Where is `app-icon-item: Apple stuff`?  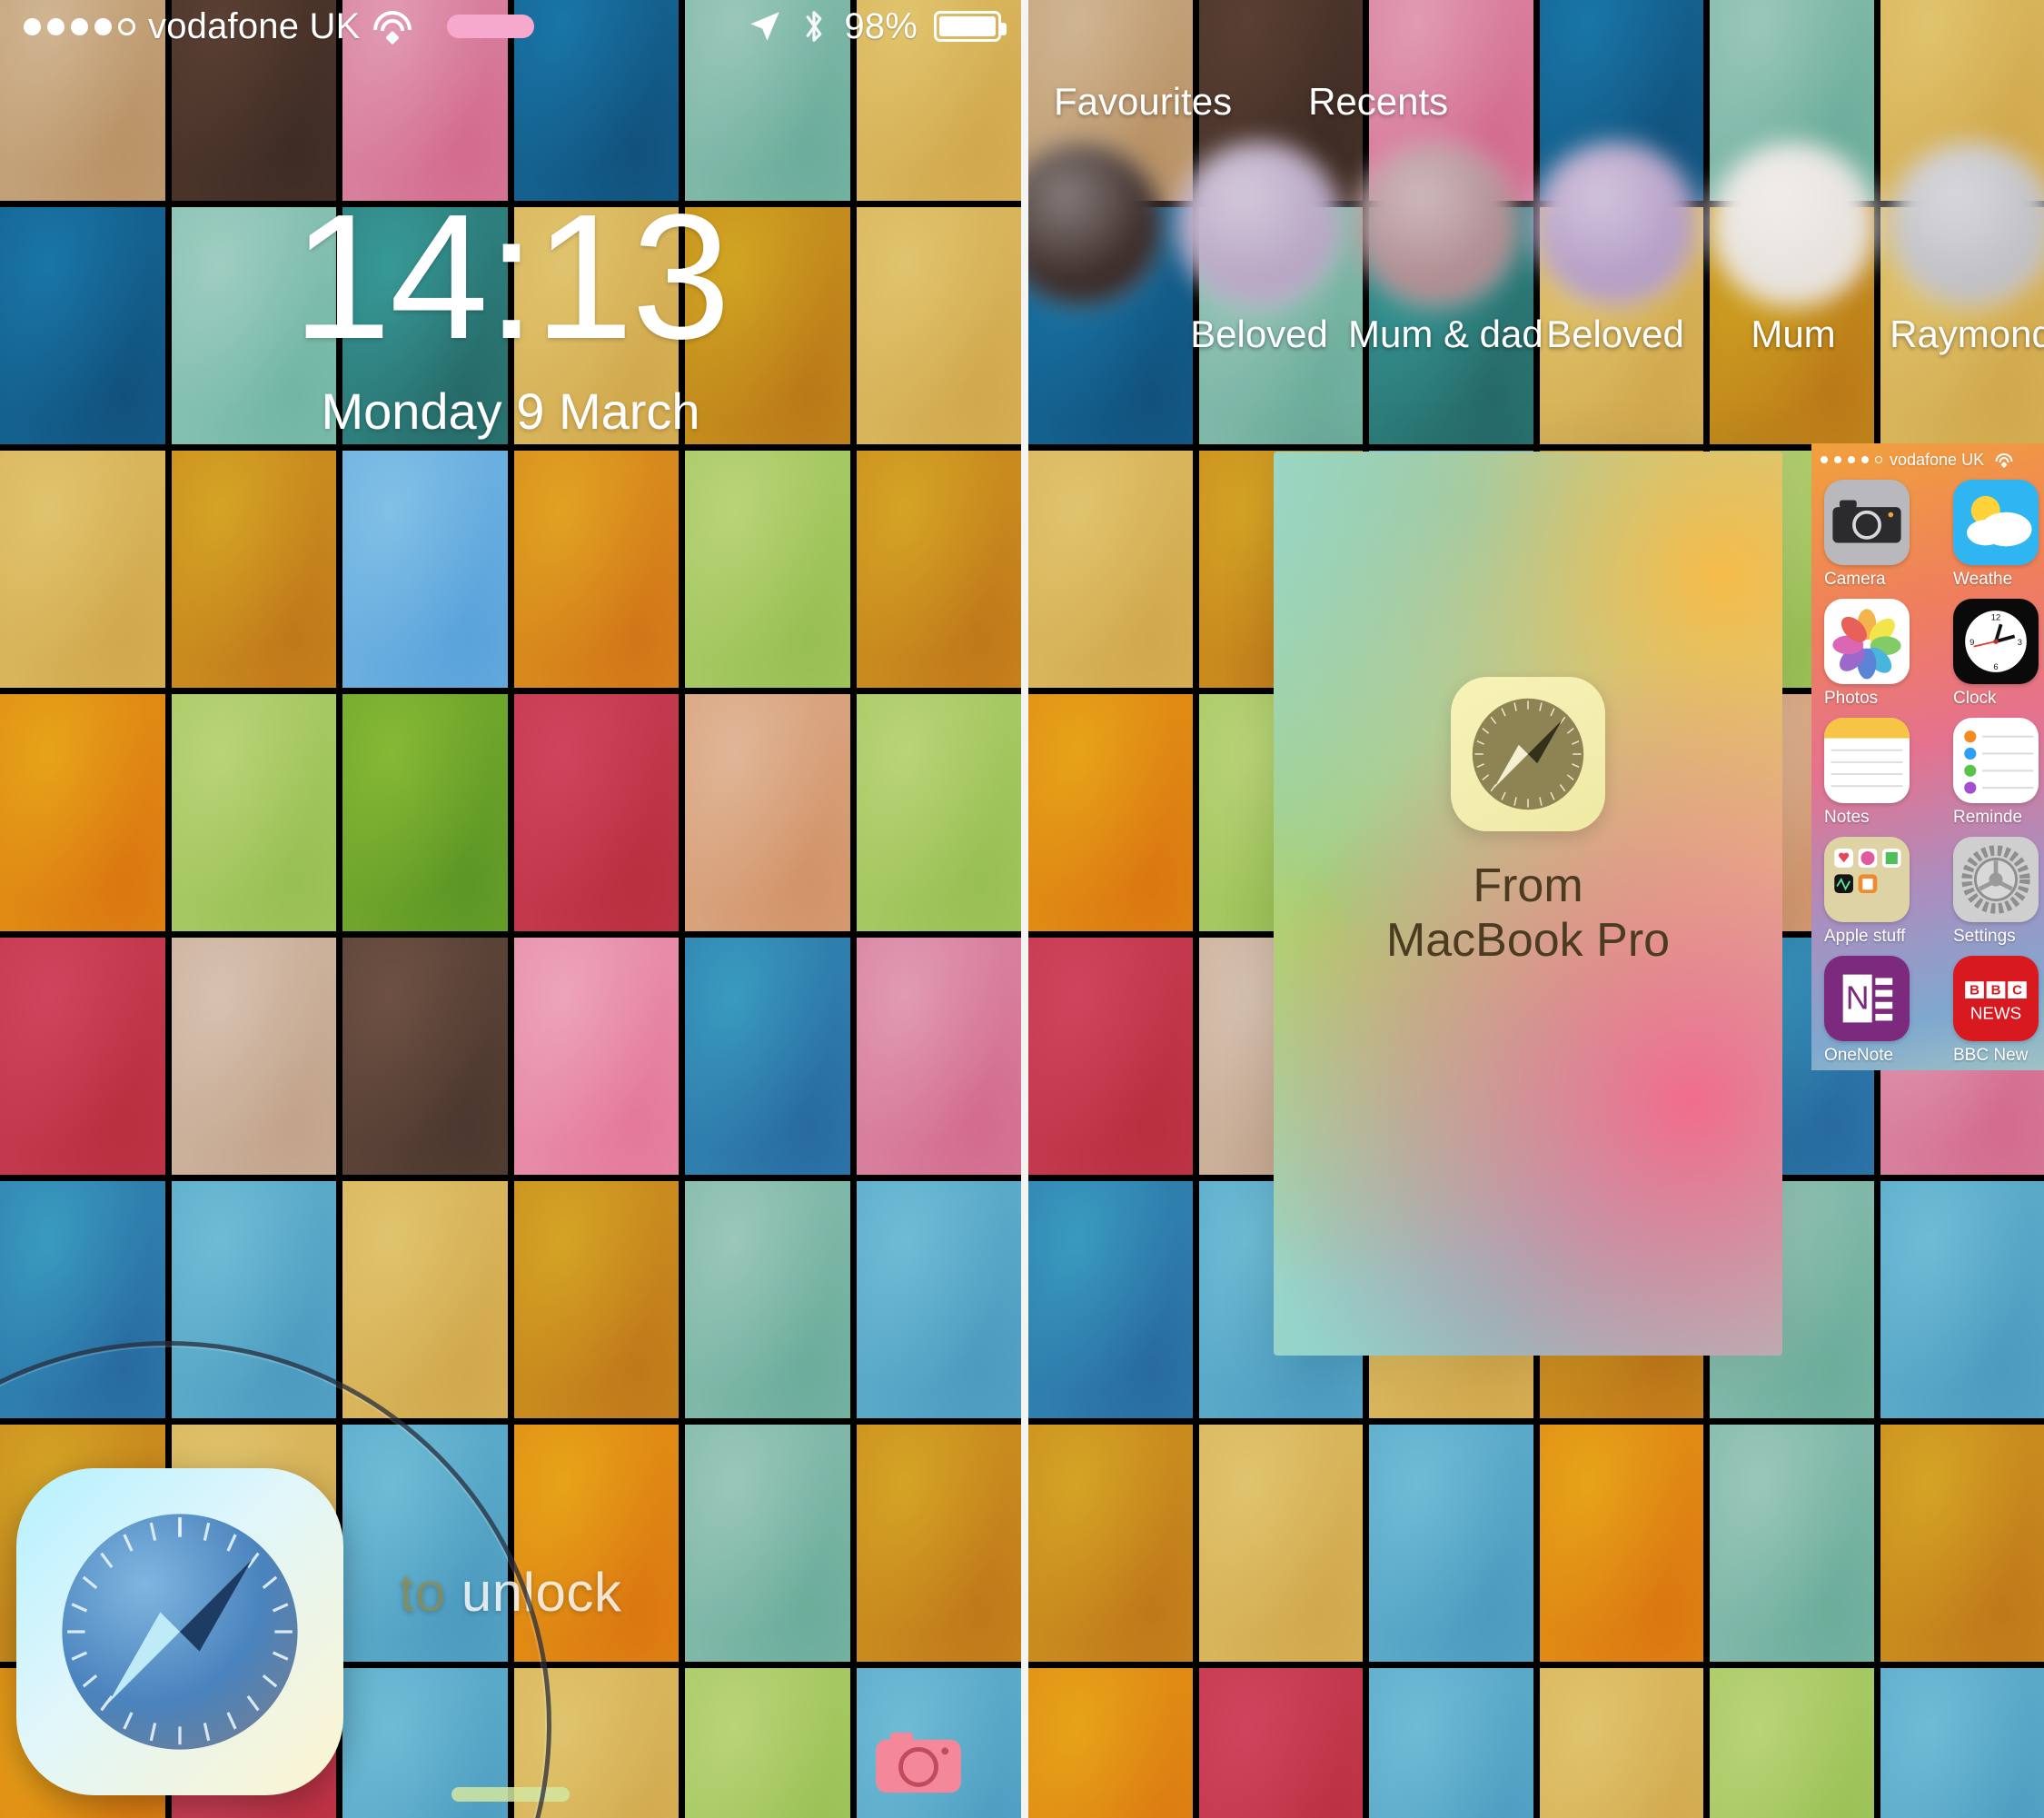 app-icon-item: Apple stuff is located at coordinates (1867, 892).